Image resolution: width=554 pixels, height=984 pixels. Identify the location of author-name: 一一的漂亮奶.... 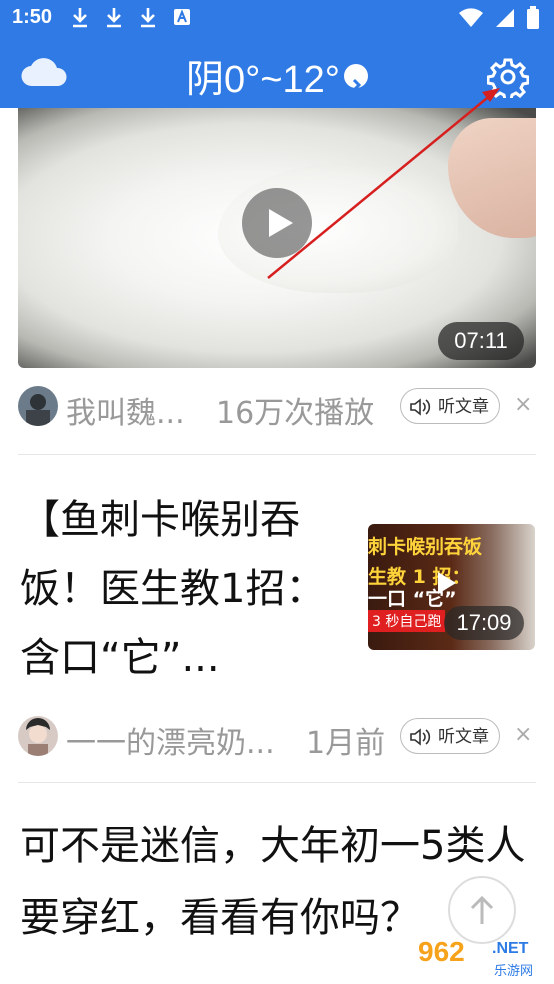
(170, 740).